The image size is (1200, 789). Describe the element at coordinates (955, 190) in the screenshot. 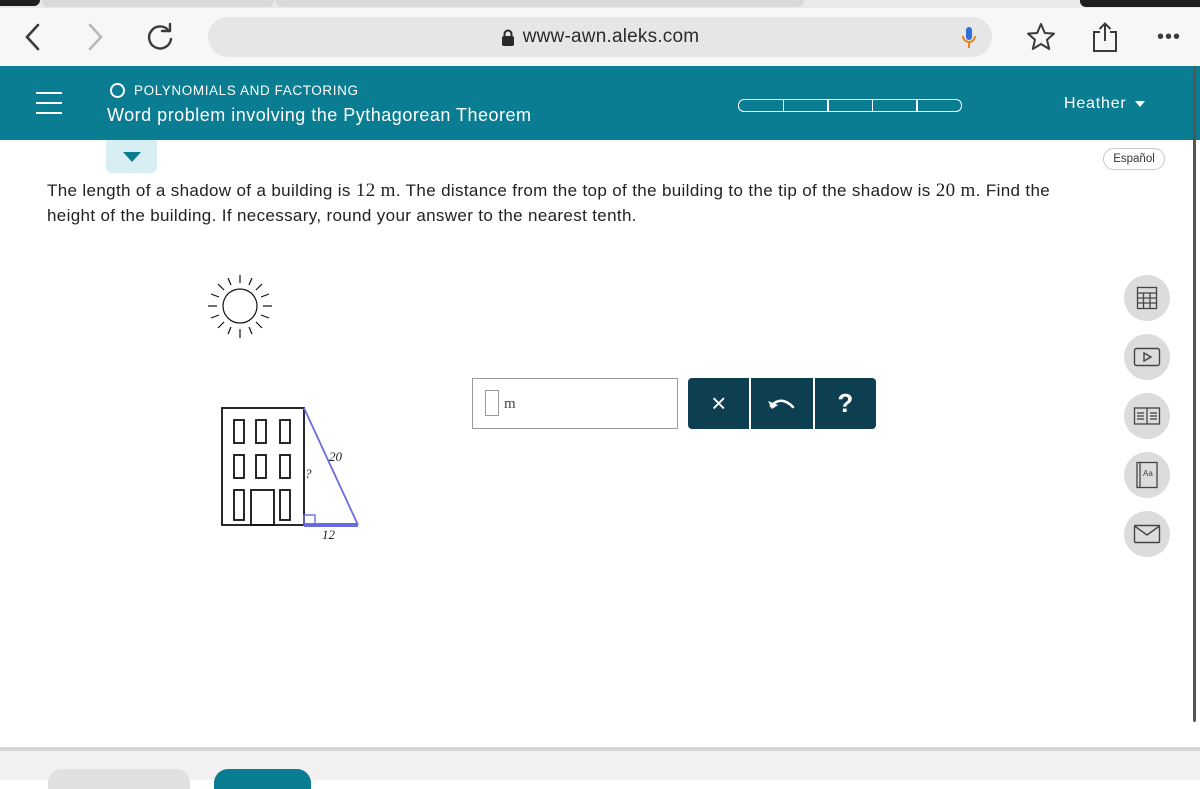

I see `distance-value: 20 m` at that location.